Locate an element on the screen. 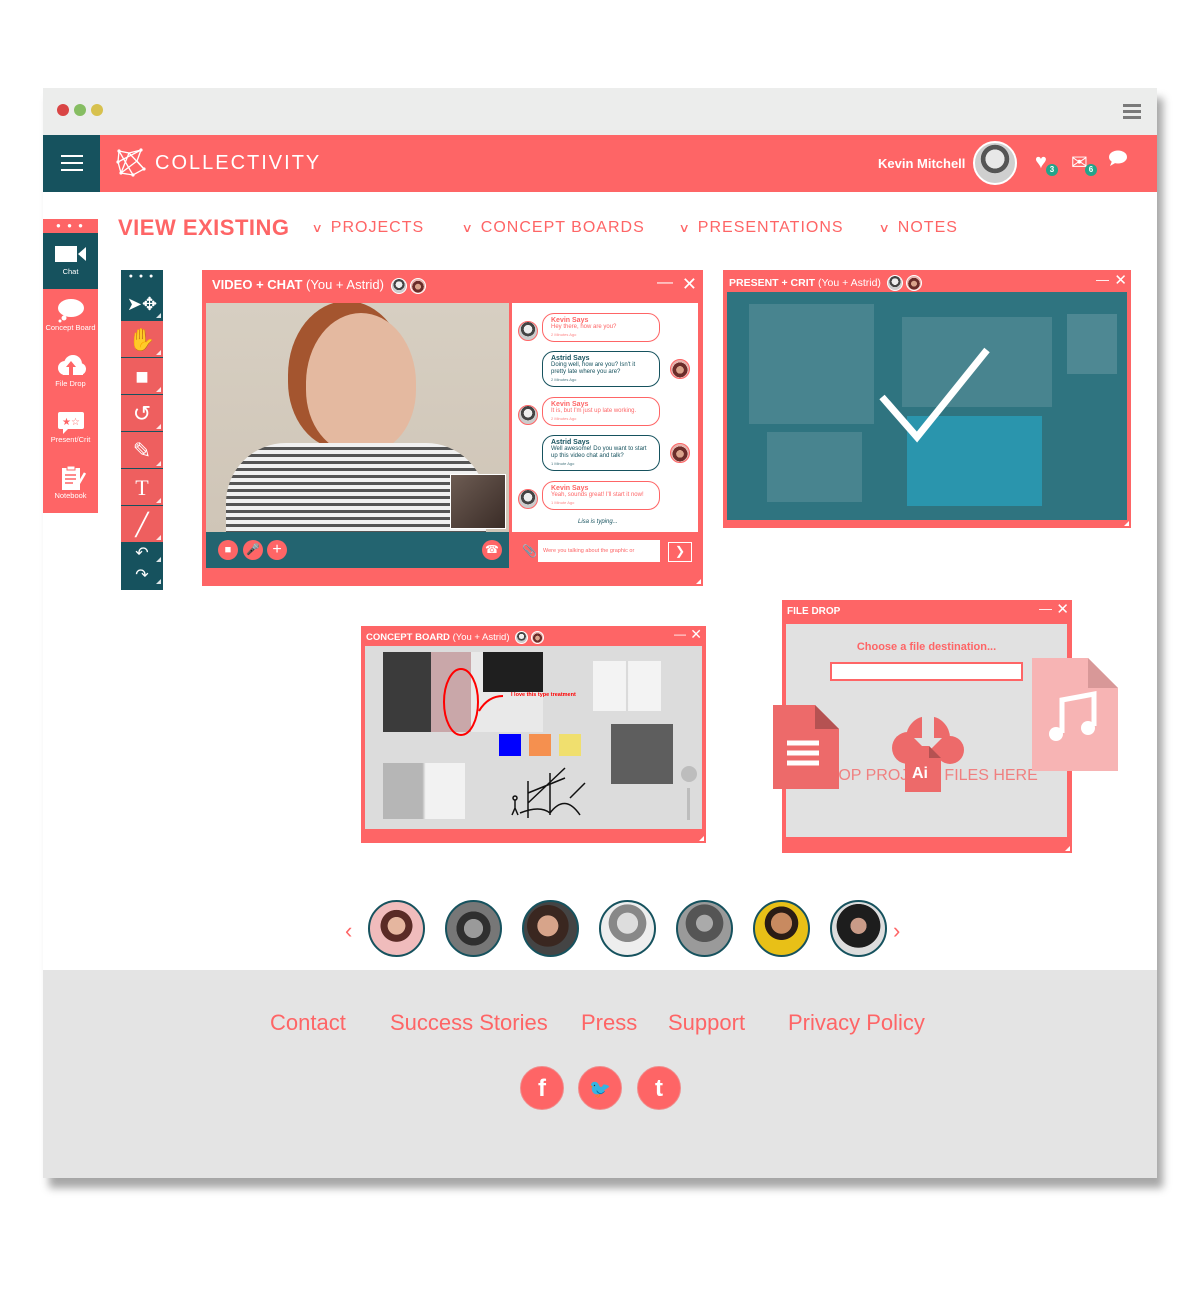  chevron-right-icon: › is located at coordinates (897, 930).